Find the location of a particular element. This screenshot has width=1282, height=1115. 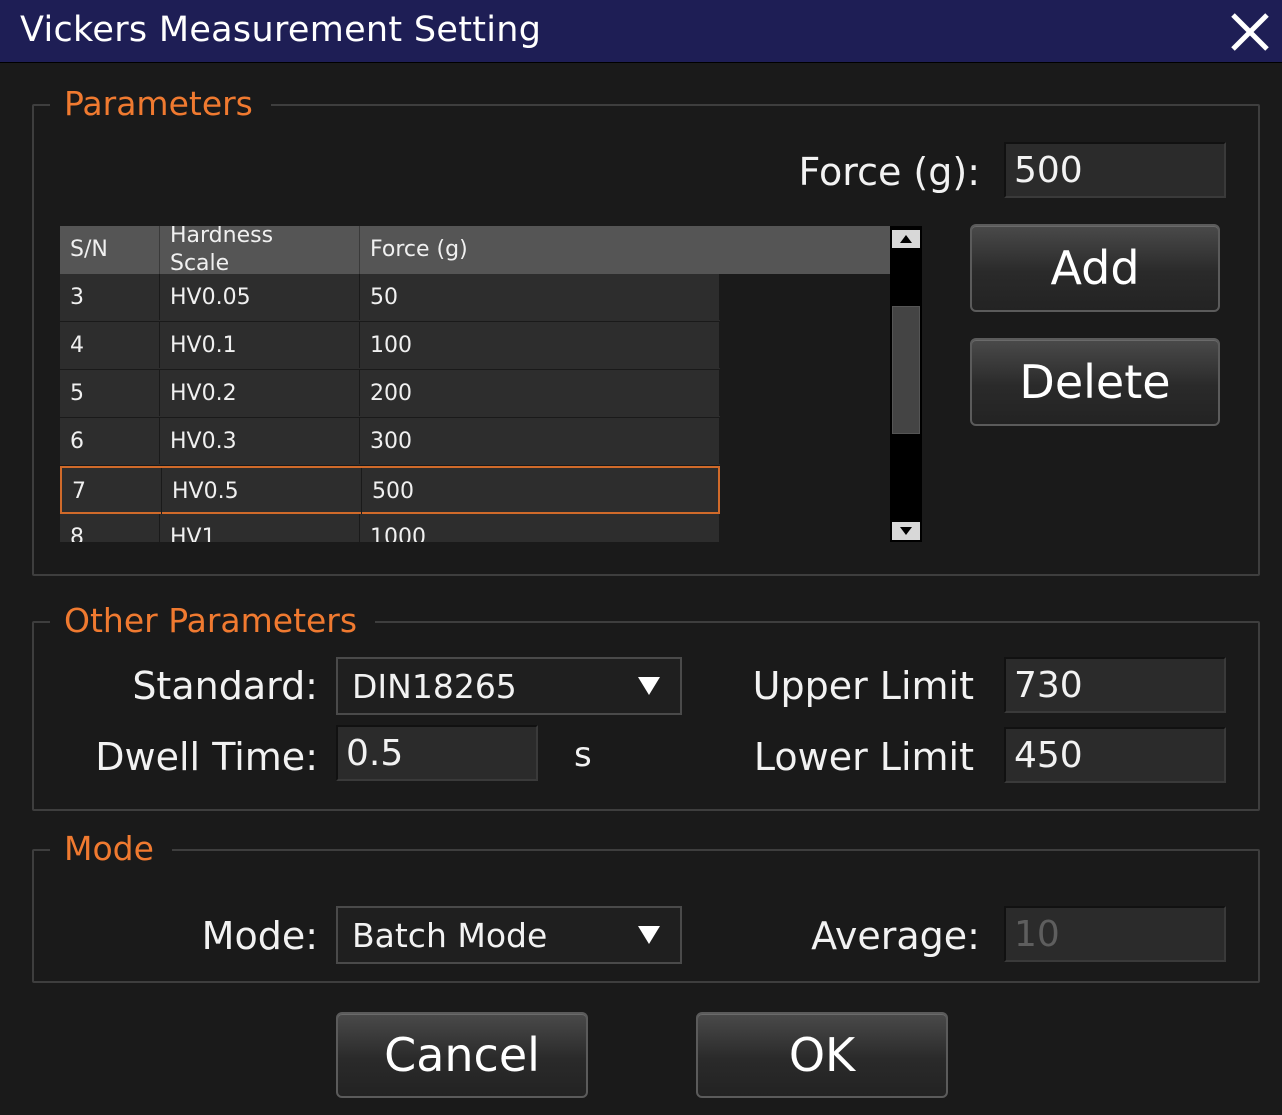

column-header-force: Force (g) is located at coordinates (541, 250).